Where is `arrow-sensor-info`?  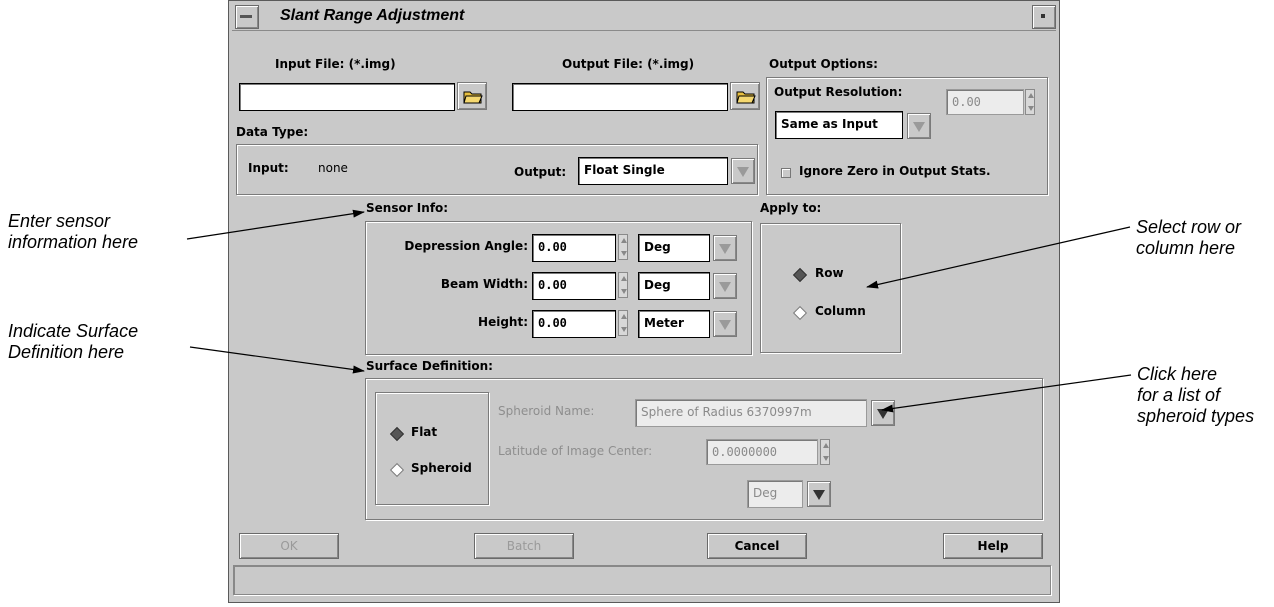 arrow-sensor-info is located at coordinates (275, 224).